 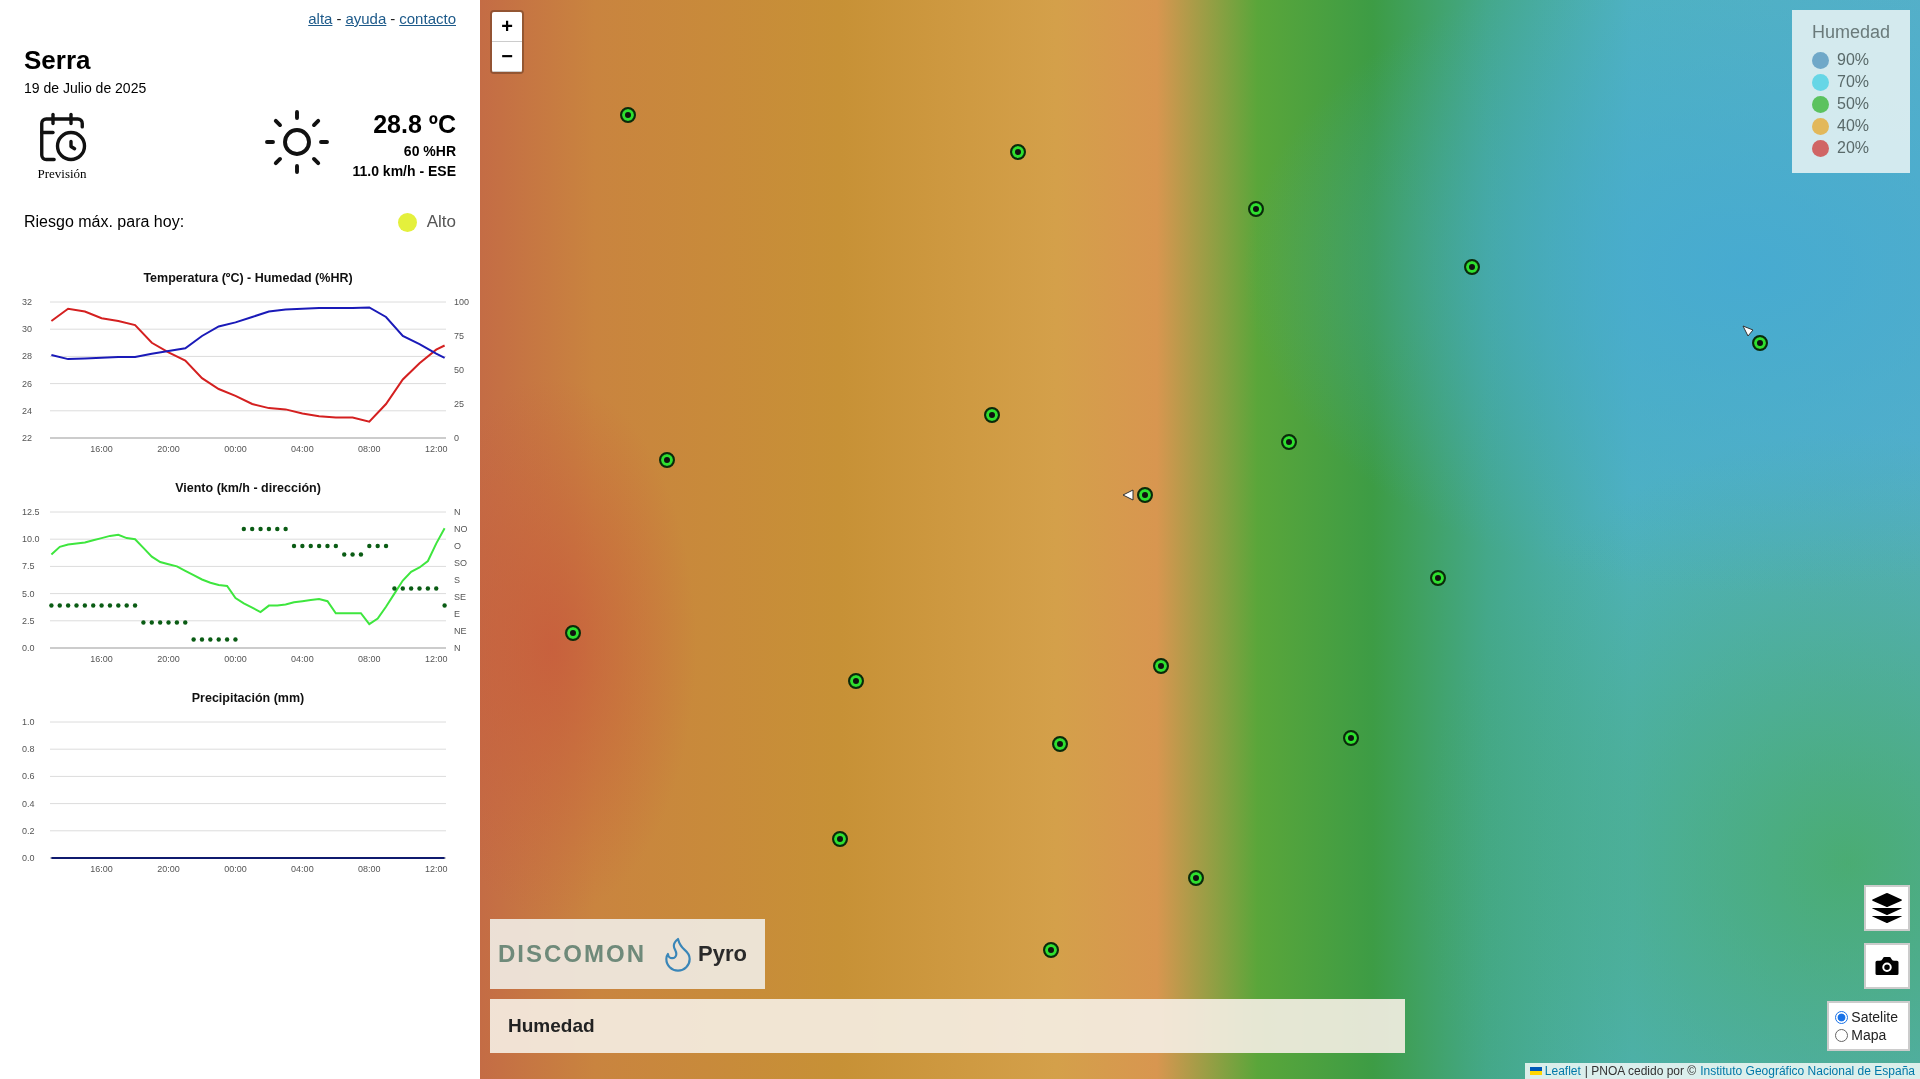 I want to click on axis-label: 0.4, so click(x=28, y=803).